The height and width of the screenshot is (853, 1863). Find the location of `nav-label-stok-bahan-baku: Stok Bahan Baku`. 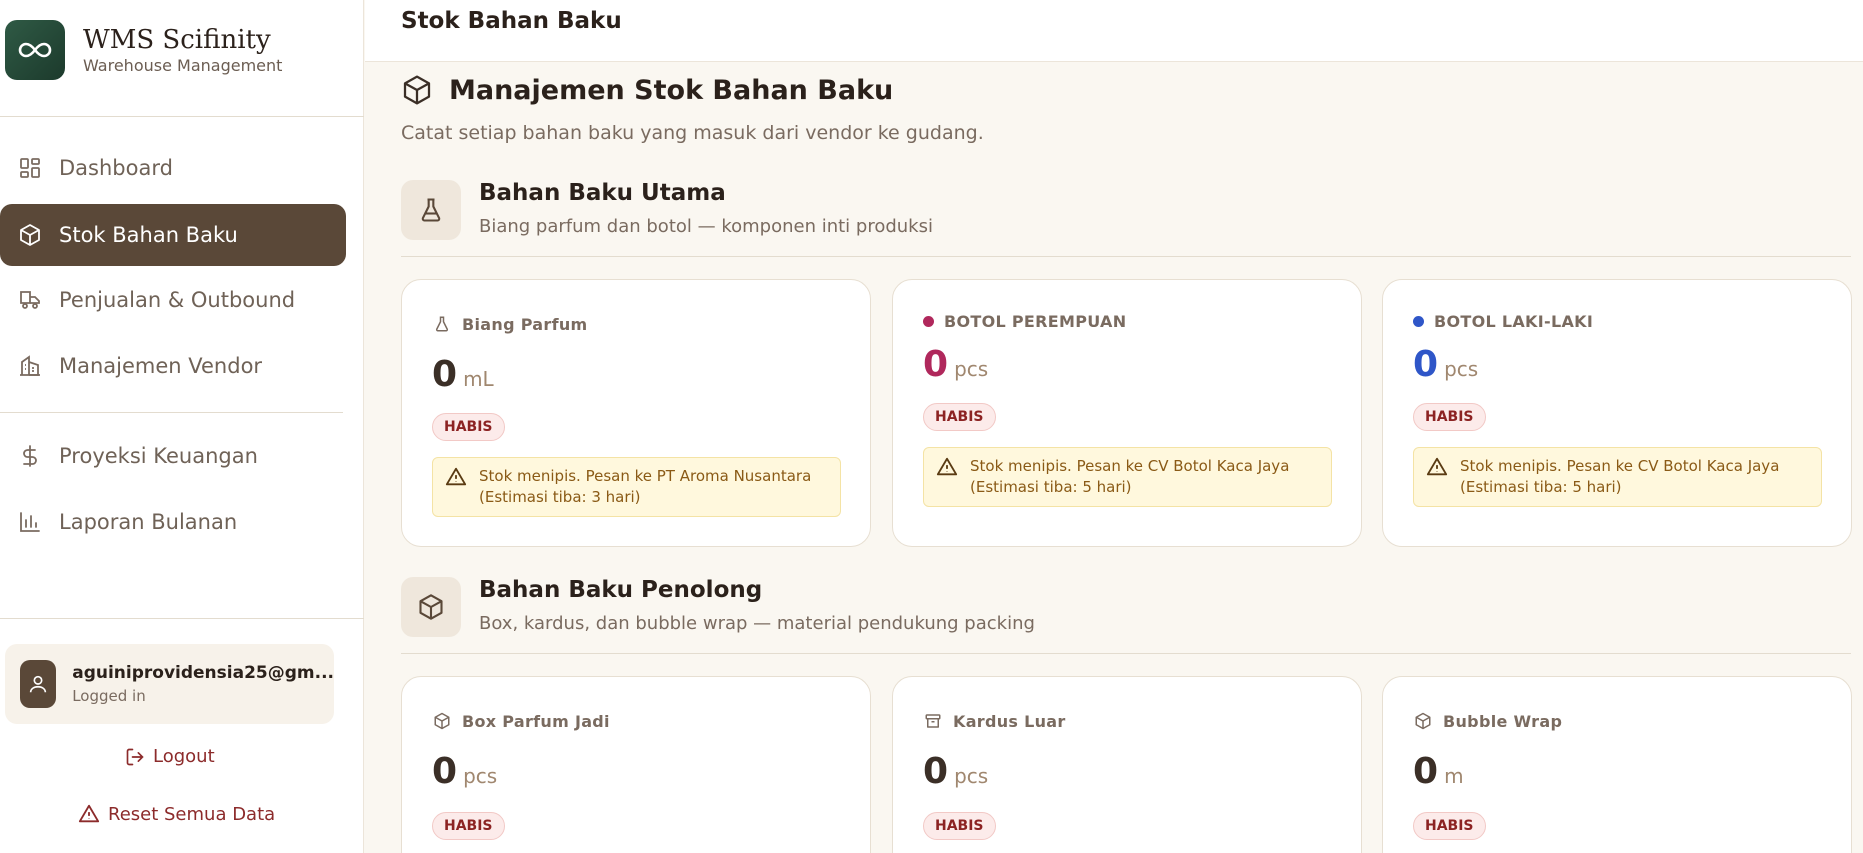

nav-label-stok-bahan-baku: Stok Bahan Baku is located at coordinates (148, 235).